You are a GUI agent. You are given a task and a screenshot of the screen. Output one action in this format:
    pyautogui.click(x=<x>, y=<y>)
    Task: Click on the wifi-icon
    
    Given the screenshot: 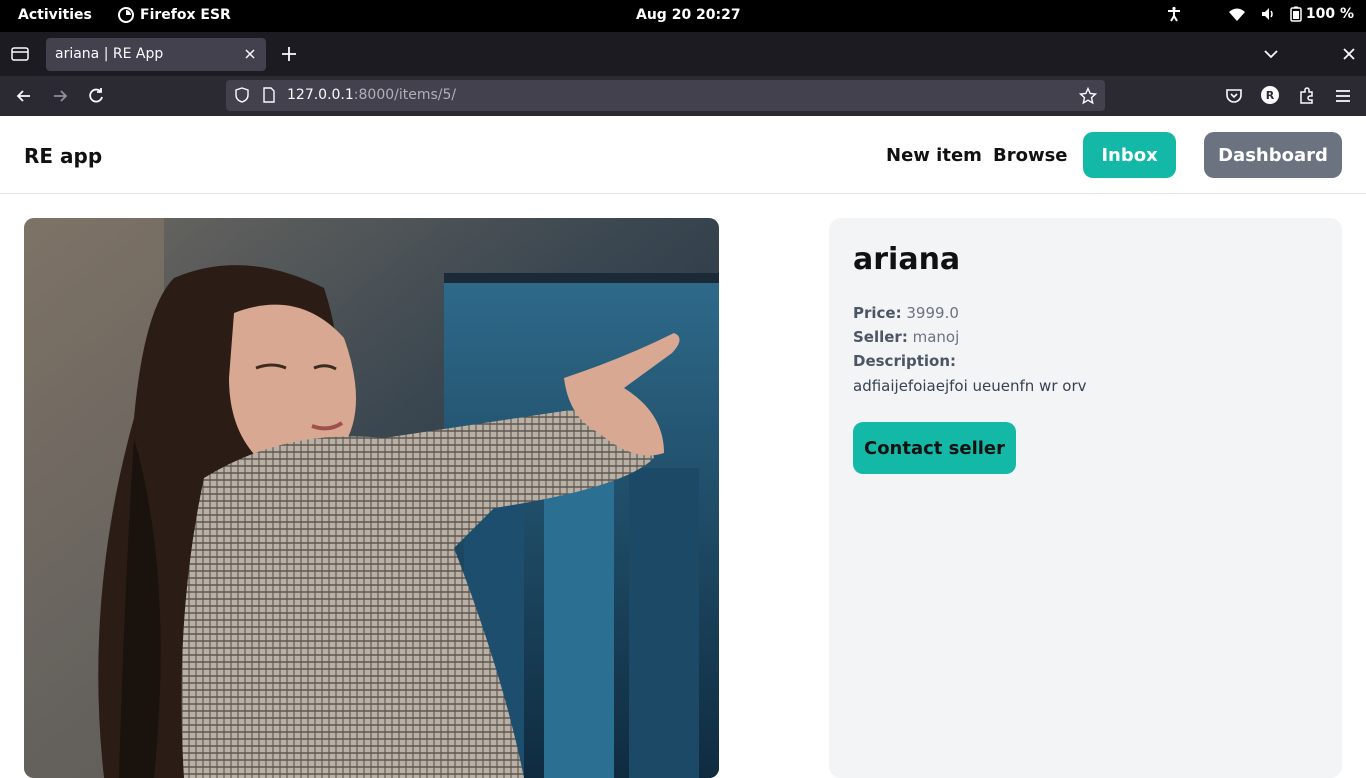 What is the action you would take?
    pyautogui.click(x=1237, y=14)
    